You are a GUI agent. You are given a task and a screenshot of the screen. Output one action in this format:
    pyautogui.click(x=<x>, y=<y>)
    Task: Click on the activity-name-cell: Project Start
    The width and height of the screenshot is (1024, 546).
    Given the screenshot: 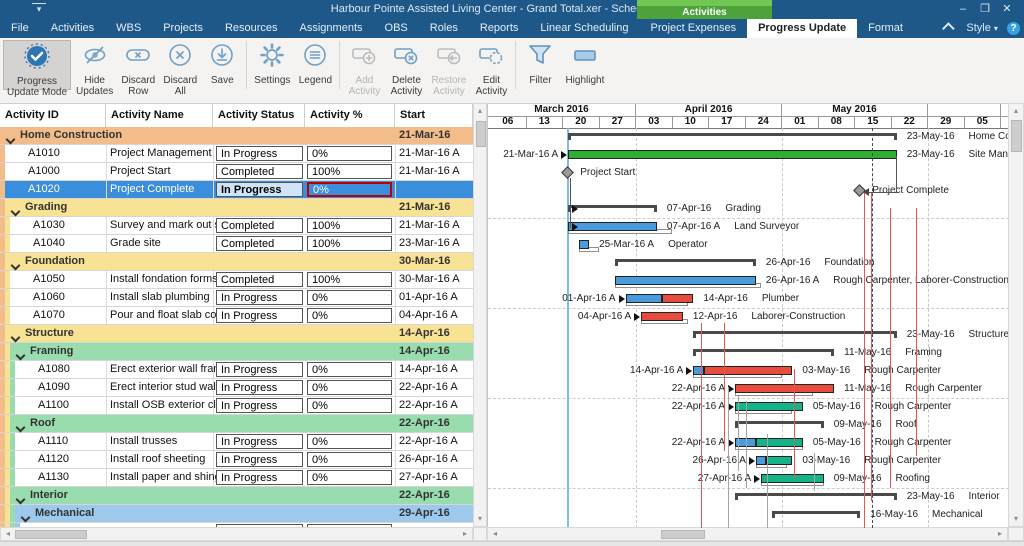 What is the action you would take?
    pyautogui.click(x=140, y=171)
    